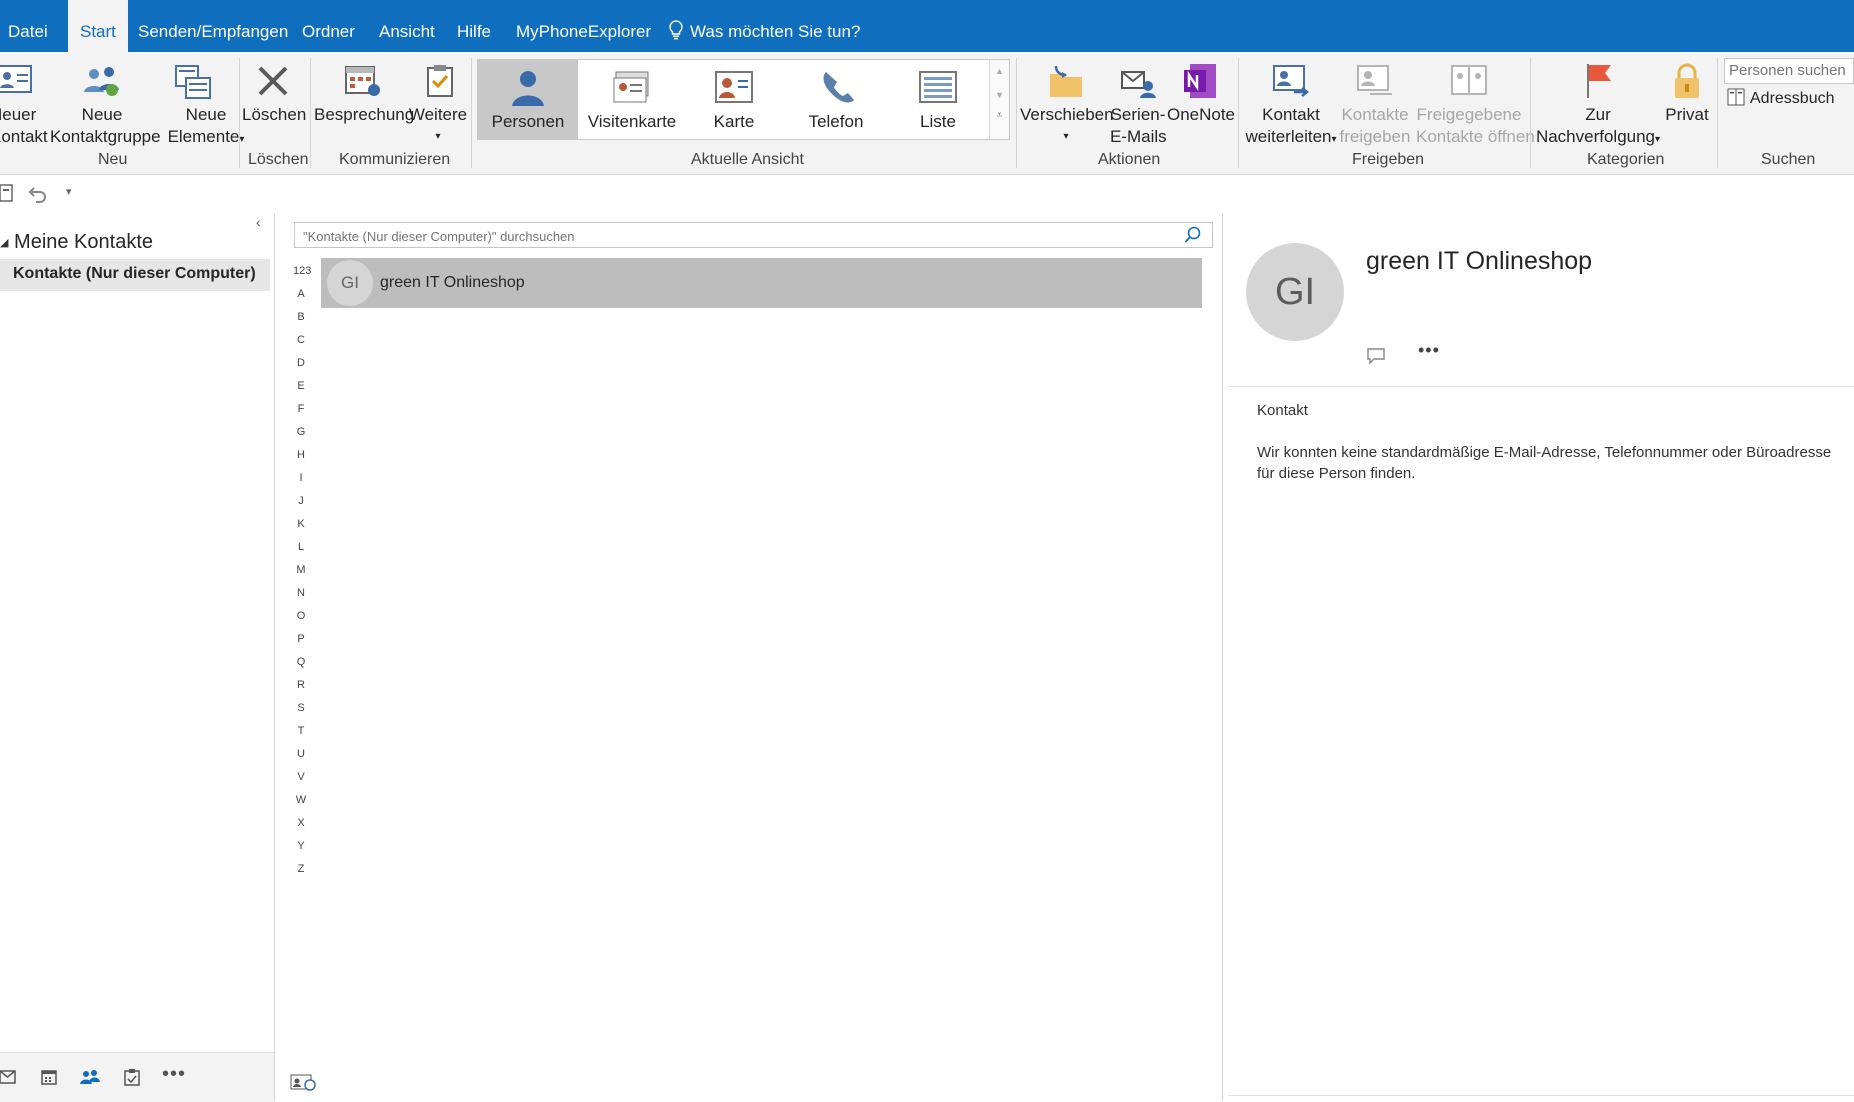 The image size is (1854, 1102). What do you see at coordinates (301, 317) in the screenshot?
I see `alphabet-letter: B` at bounding box center [301, 317].